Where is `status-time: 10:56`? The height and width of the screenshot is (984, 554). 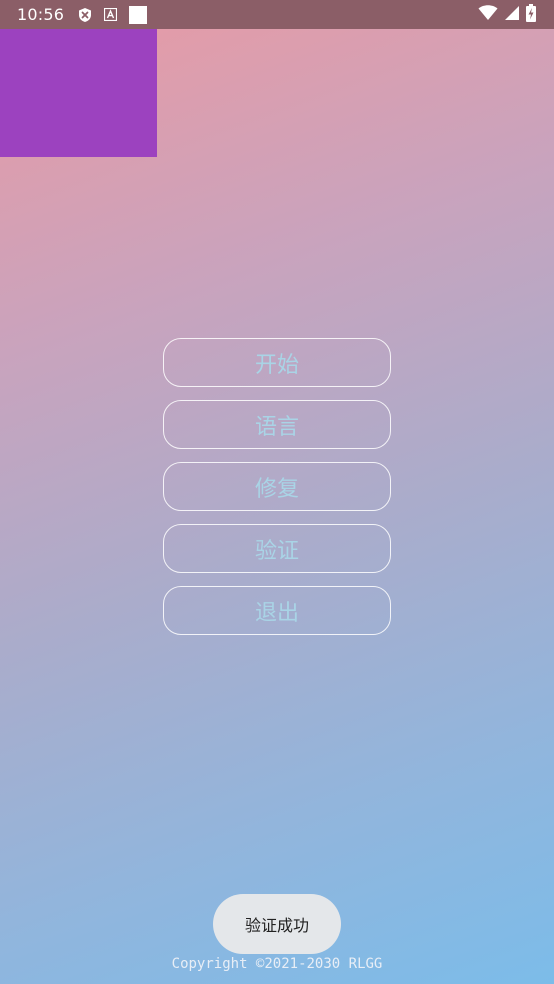
status-time: 10:56 is located at coordinates (41, 14).